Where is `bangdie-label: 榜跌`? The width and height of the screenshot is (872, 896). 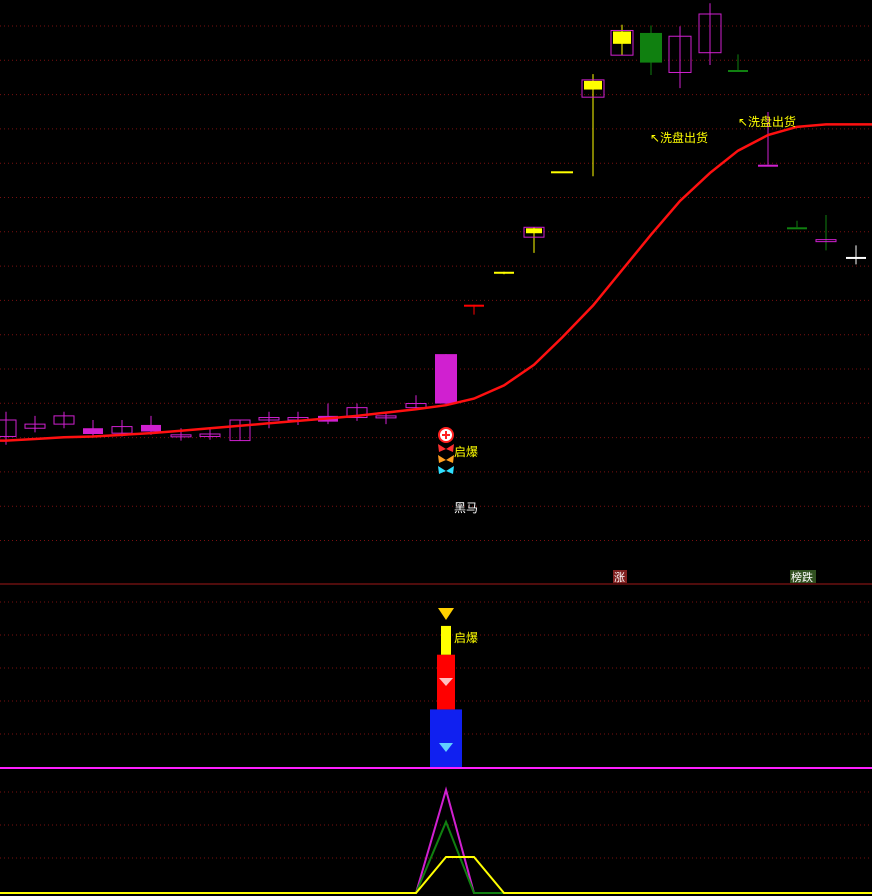 bangdie-label: 榜跌 is located at coordinates (802, 577).